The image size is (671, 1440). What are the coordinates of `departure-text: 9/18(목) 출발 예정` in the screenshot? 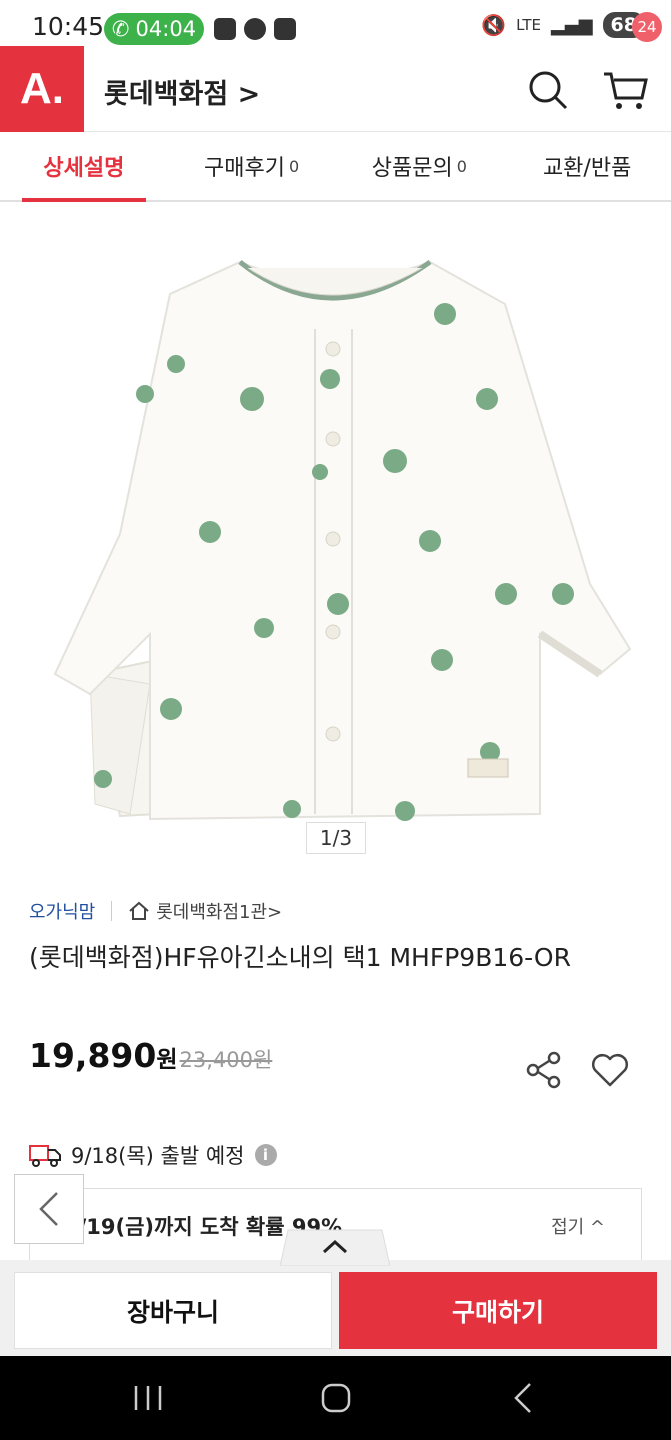 It's located at (158, 1156).